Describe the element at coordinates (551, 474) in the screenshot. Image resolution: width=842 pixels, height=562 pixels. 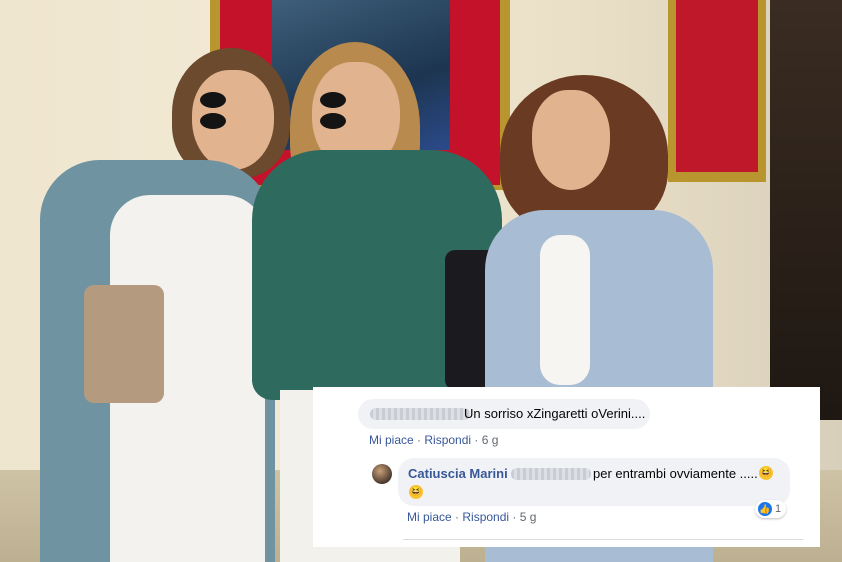
I see `redacted-mention` at that location.